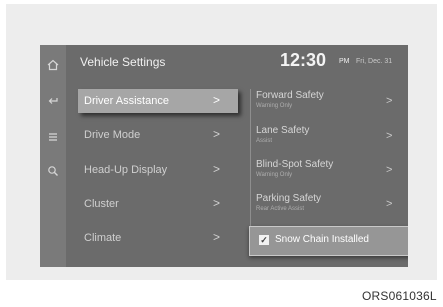 This screenshot has width=443, height=307. I want to click on snow-chain-toggle: ✓ Snow Chain Installed, so click(328, 241).